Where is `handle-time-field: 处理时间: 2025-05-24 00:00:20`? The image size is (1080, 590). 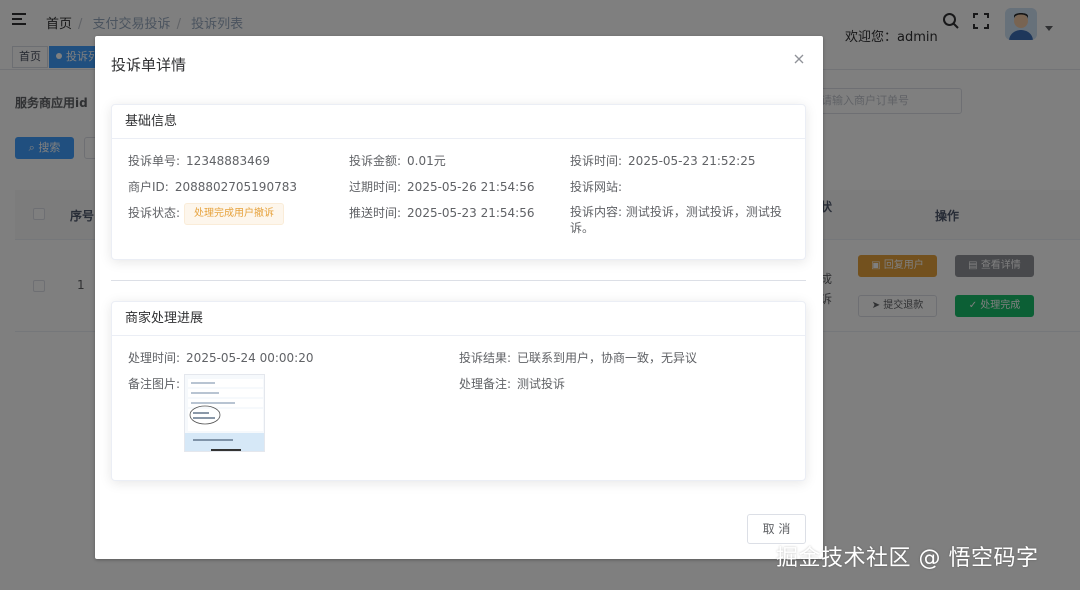
handle-time-field: 处理时间: 2025-05-24 00:00:20 is located at coordinates (221, 358).